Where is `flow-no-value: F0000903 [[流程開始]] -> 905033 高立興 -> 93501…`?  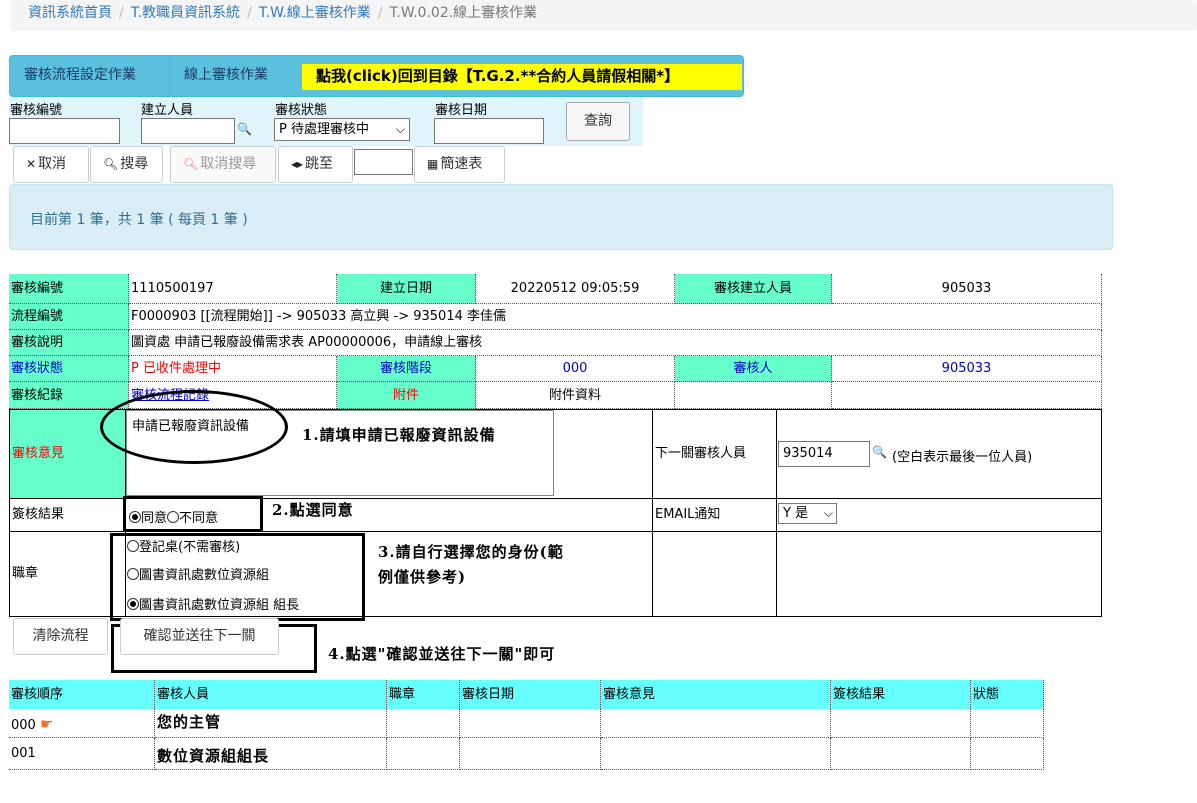 flow-no-value: F0000903 [[流程開始]] -> 905033 高立興 -> 93501… is located at coordinates (615, 317).